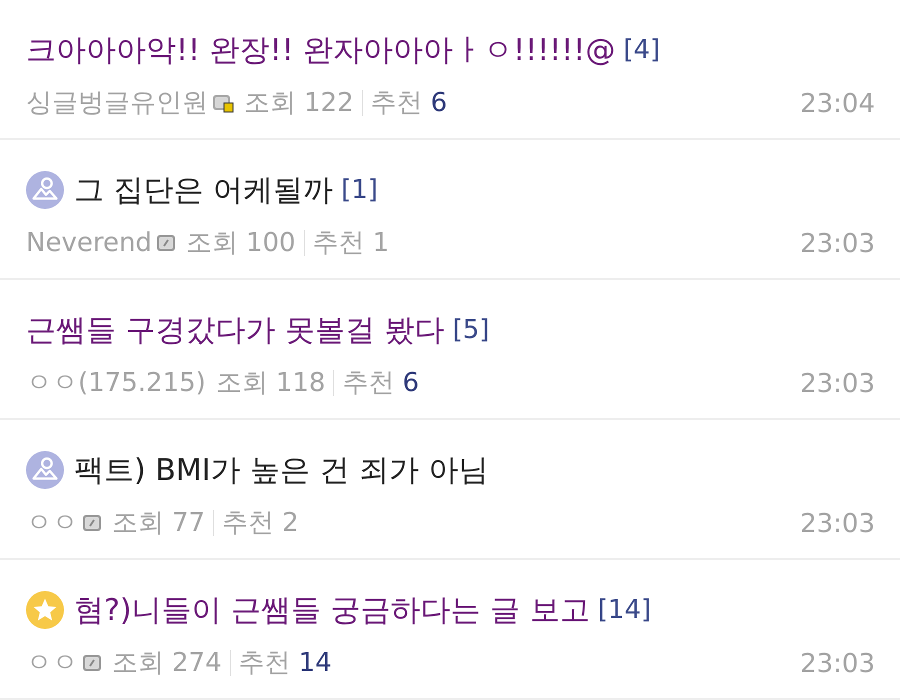  What do you see at coordinates (271, 243) in the screenshot?
I see `views-count: 100` at bounding box center [271, 243].